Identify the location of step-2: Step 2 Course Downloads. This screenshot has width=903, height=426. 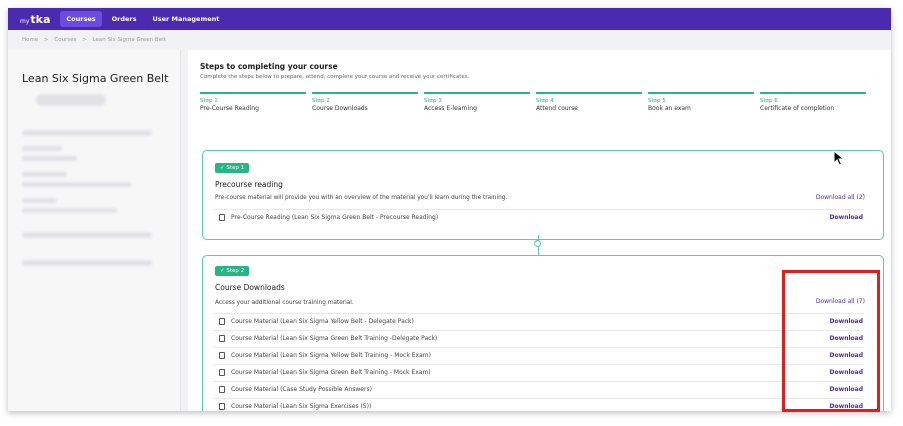
(365, 102).